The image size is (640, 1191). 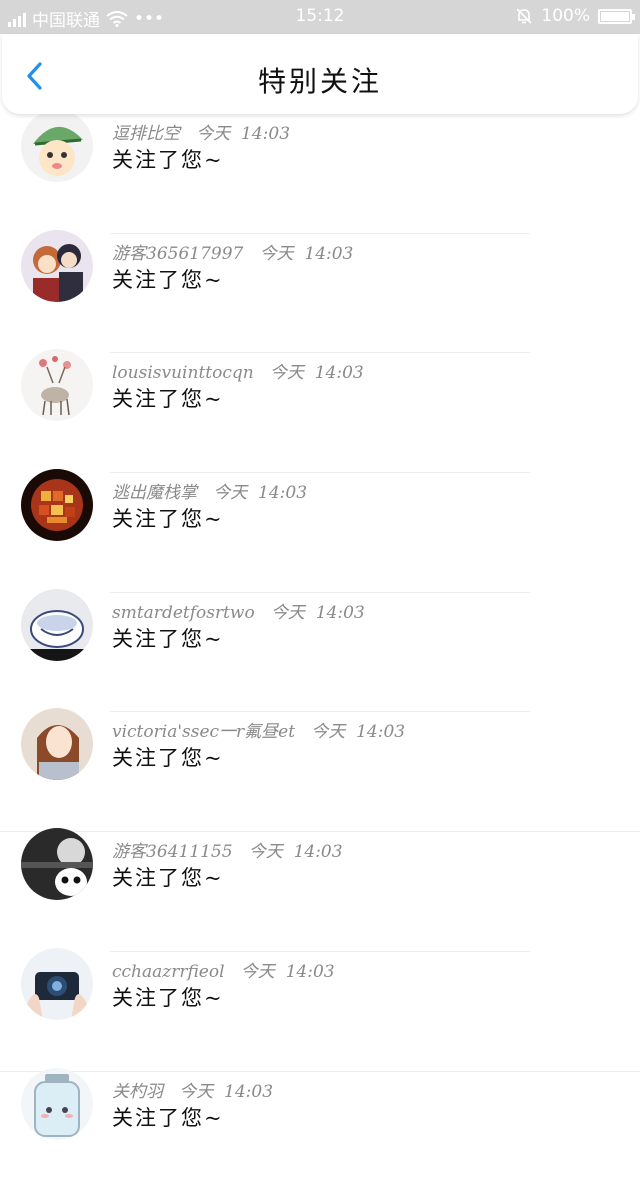 I want to click on item-meta: 逃出魔栈掌 今天 14:03, so click(x=209, y=490).